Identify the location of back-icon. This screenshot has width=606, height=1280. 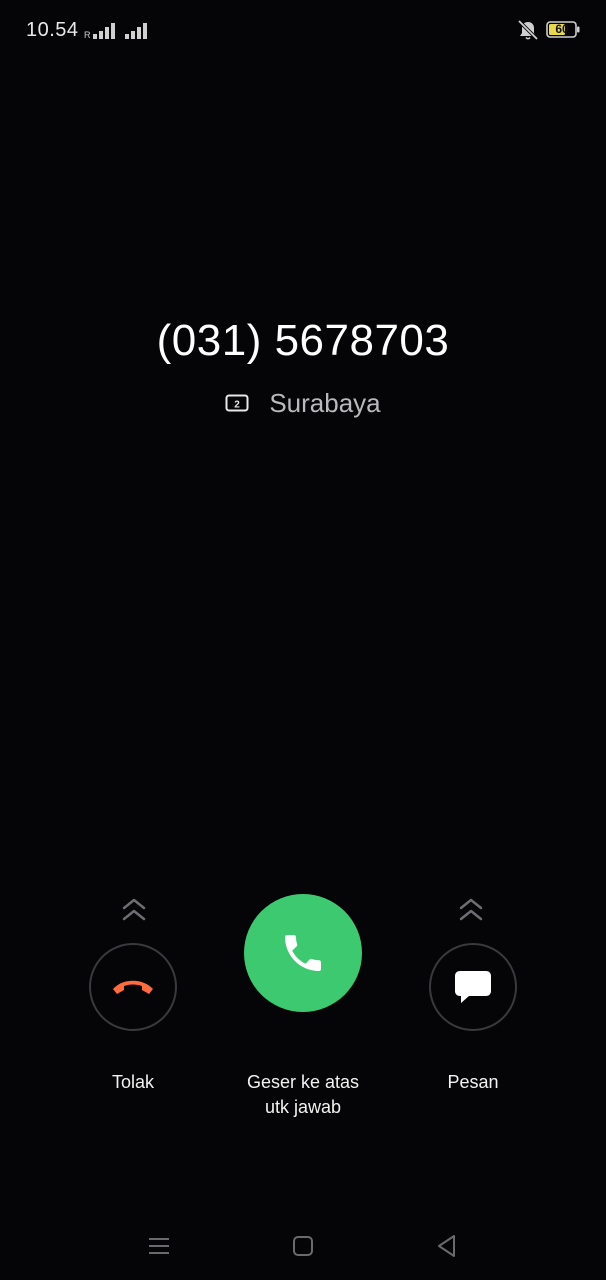
(447, 1246).